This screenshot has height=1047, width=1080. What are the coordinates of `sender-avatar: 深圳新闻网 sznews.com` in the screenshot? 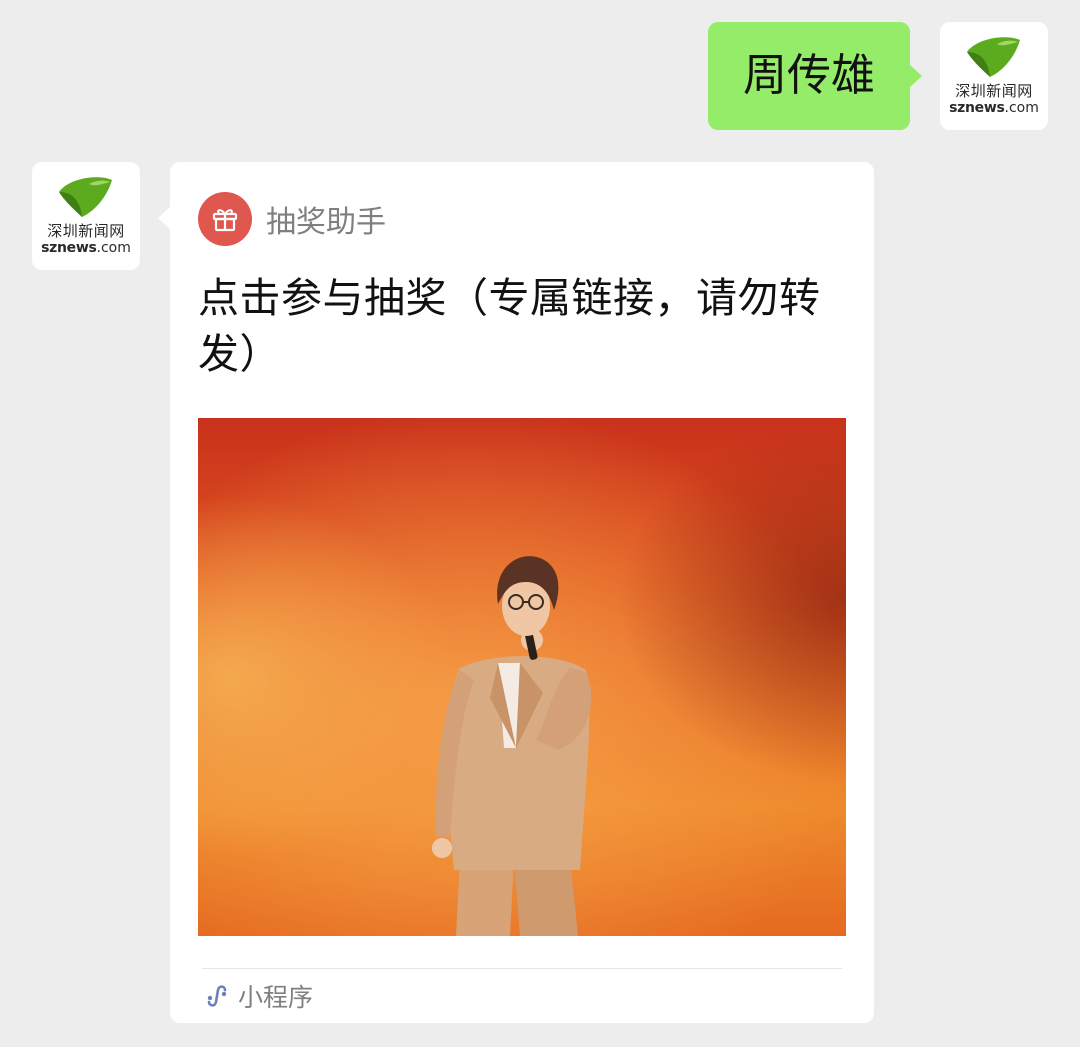 It's located at (994, 76).